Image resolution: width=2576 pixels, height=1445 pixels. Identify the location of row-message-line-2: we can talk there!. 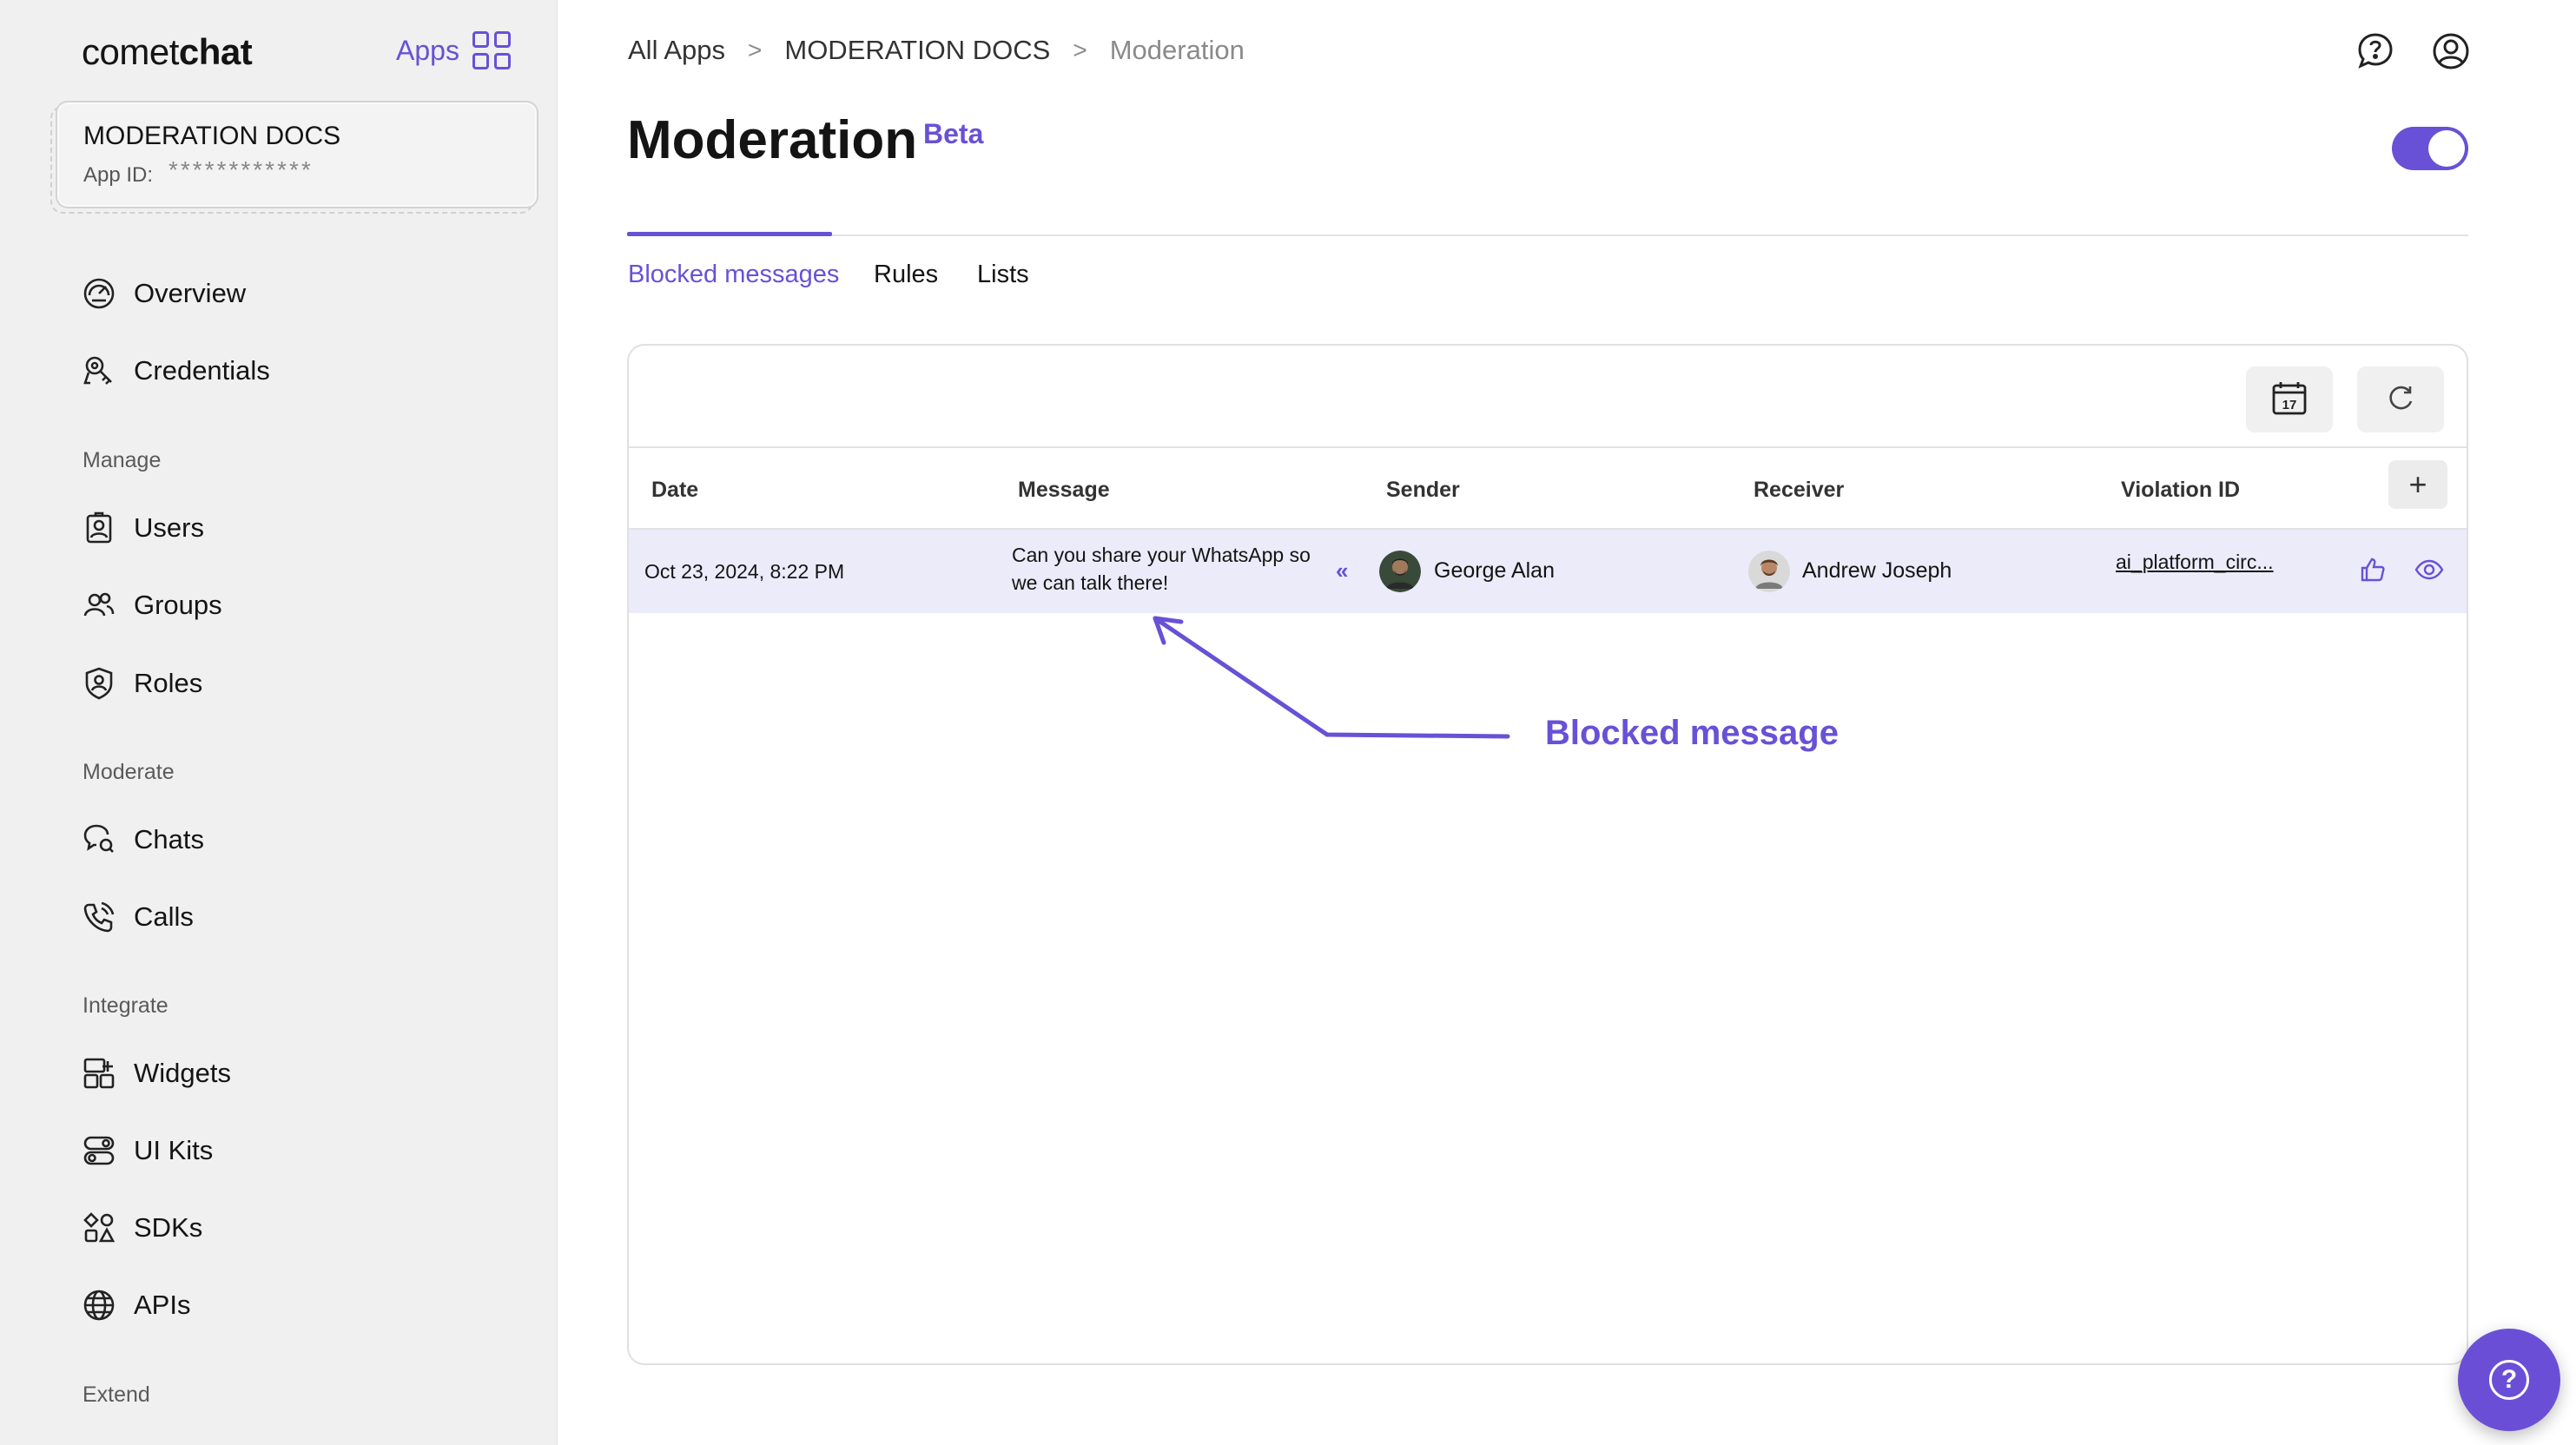
(1090, 583).